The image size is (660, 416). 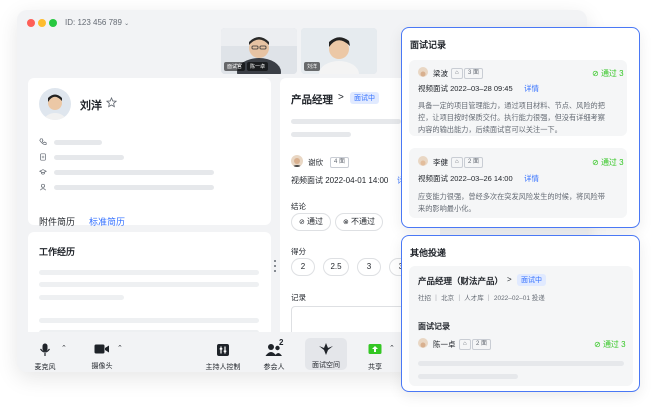 What do you see at coordinates (43, 157) in the screenshot?
I see `document-icon` at bounding box center [43, 157].